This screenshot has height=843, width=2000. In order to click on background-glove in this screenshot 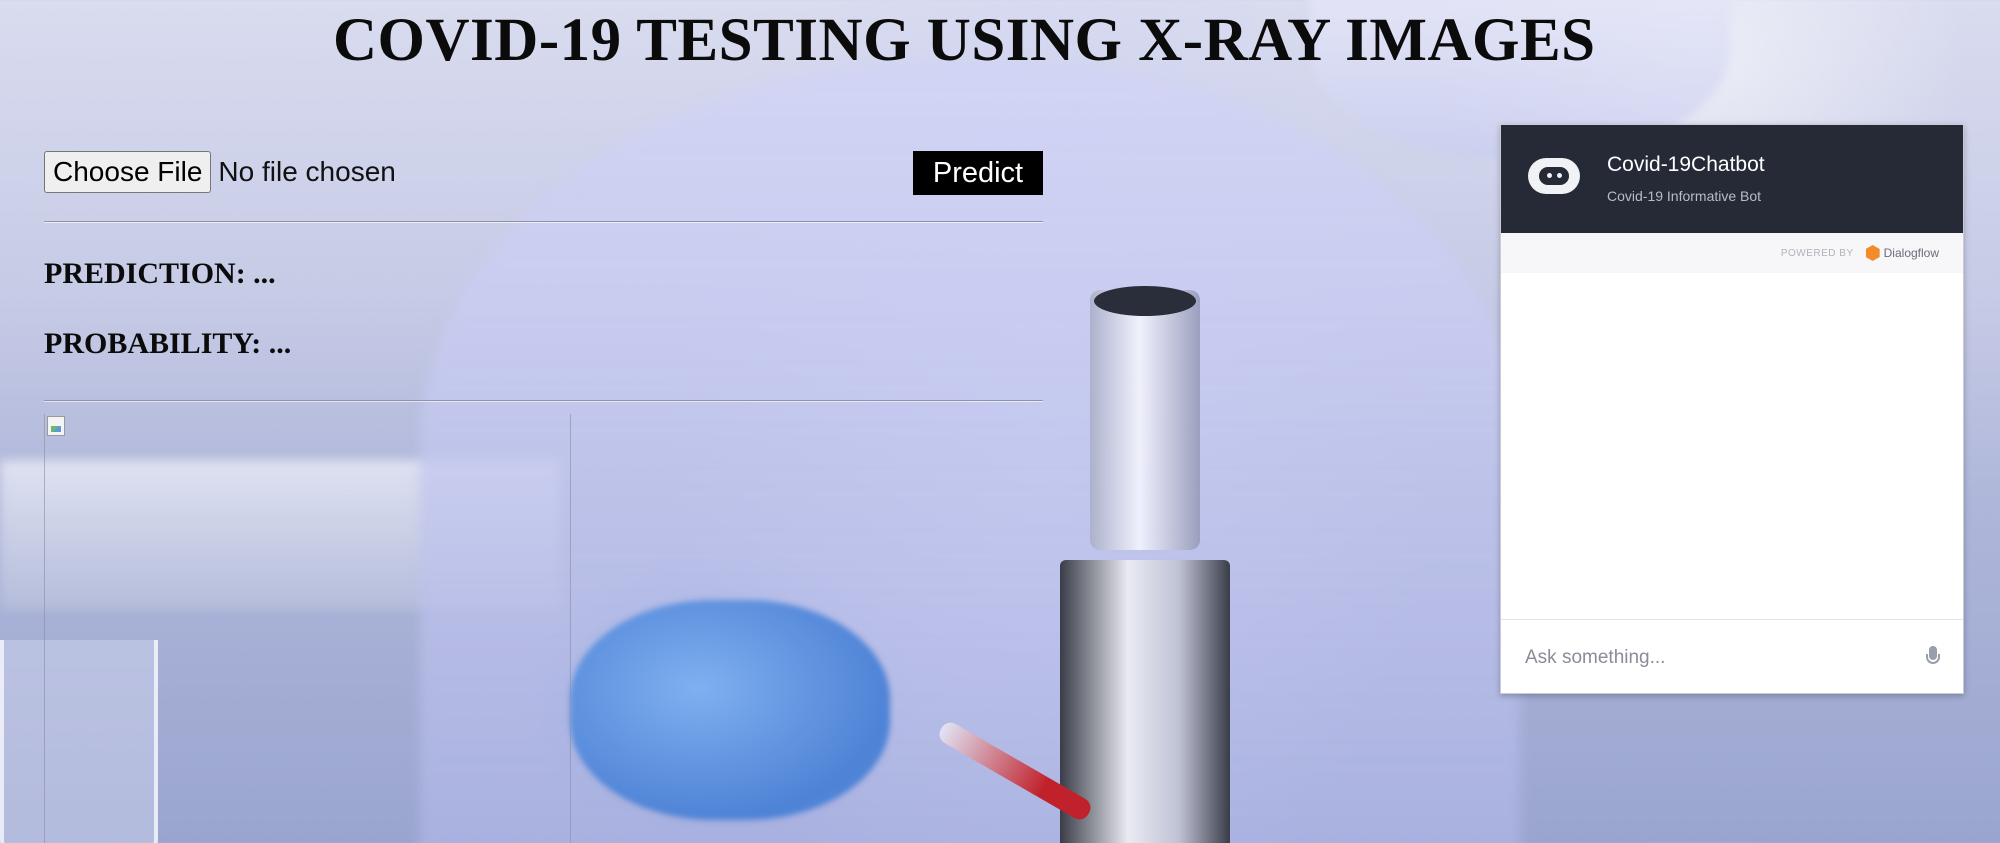, I will do `click(730, 710)`.